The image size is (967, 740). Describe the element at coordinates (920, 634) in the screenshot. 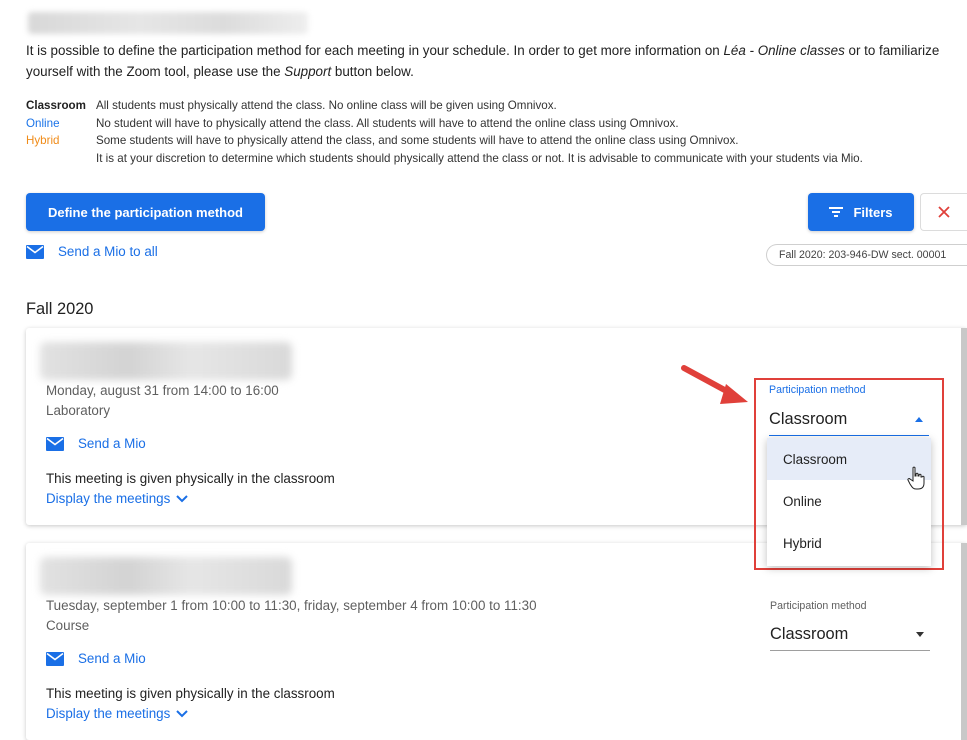

I see `caret-down-icon` at that location.